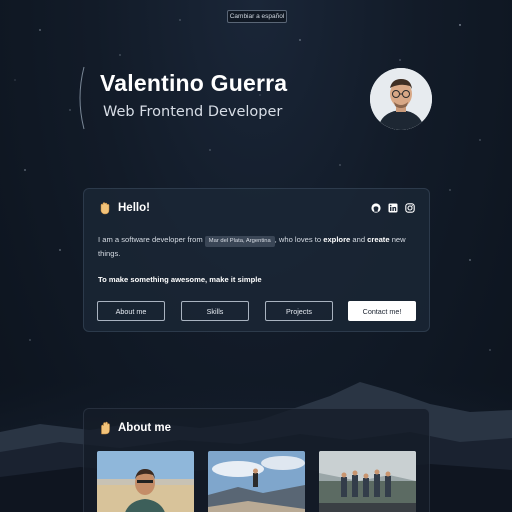 The height and width of the screenshot is (512, 512). I want to click on skills-button: Skills, so click(215, 311).